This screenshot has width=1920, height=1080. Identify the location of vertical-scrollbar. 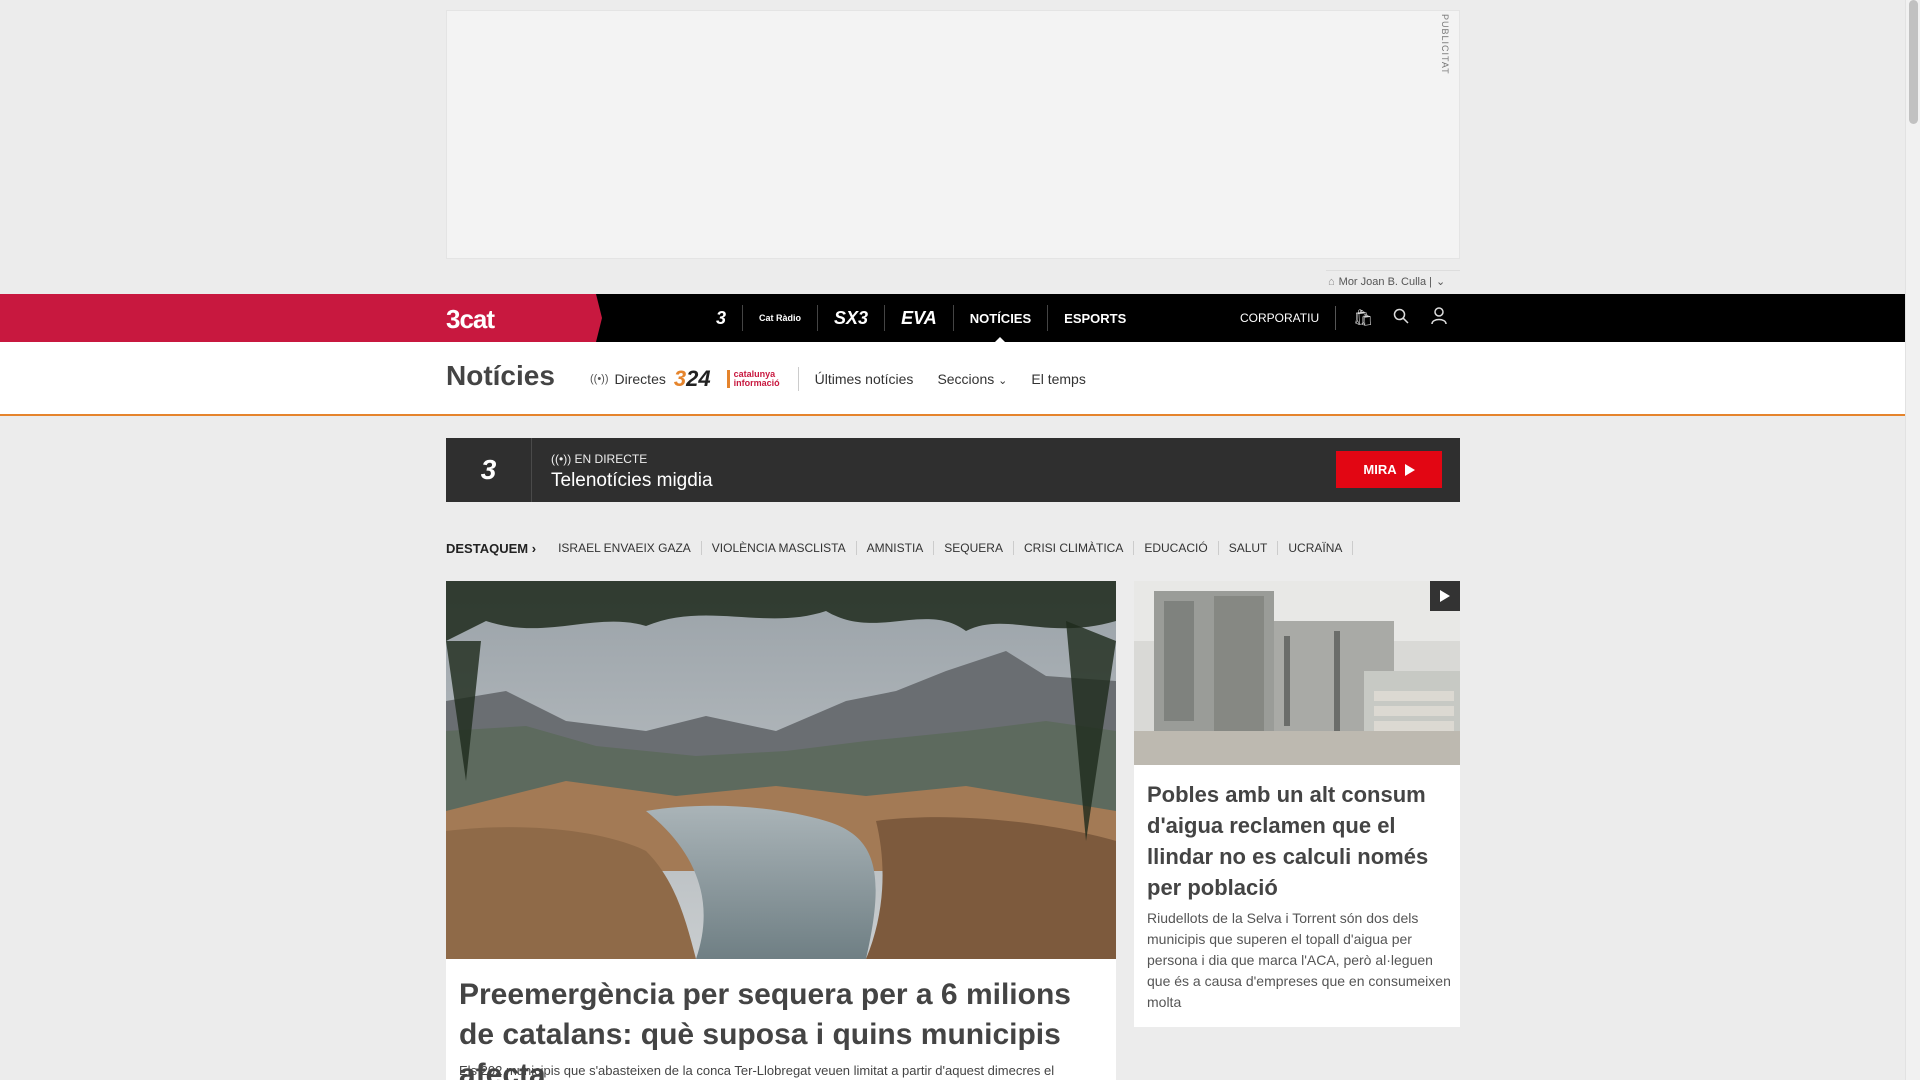
(1912, 540).